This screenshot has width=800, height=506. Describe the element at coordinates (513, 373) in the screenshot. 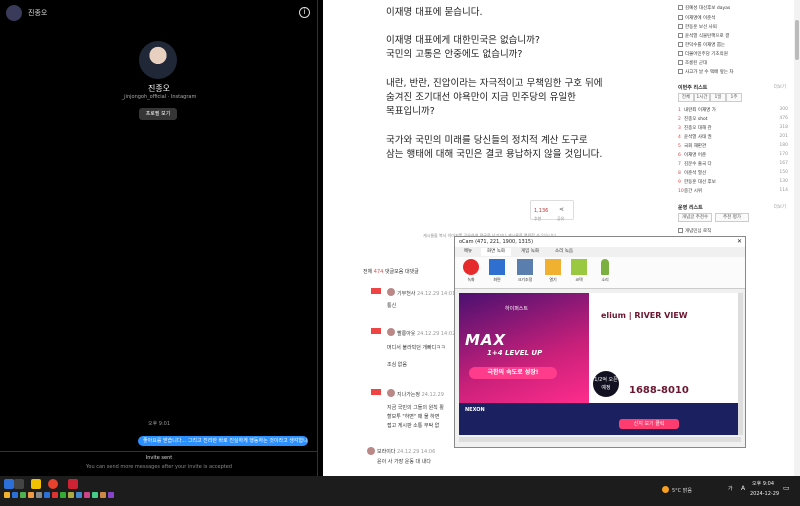

I see `ad-speed-button: 극한의 속도로 성장!` at that location.